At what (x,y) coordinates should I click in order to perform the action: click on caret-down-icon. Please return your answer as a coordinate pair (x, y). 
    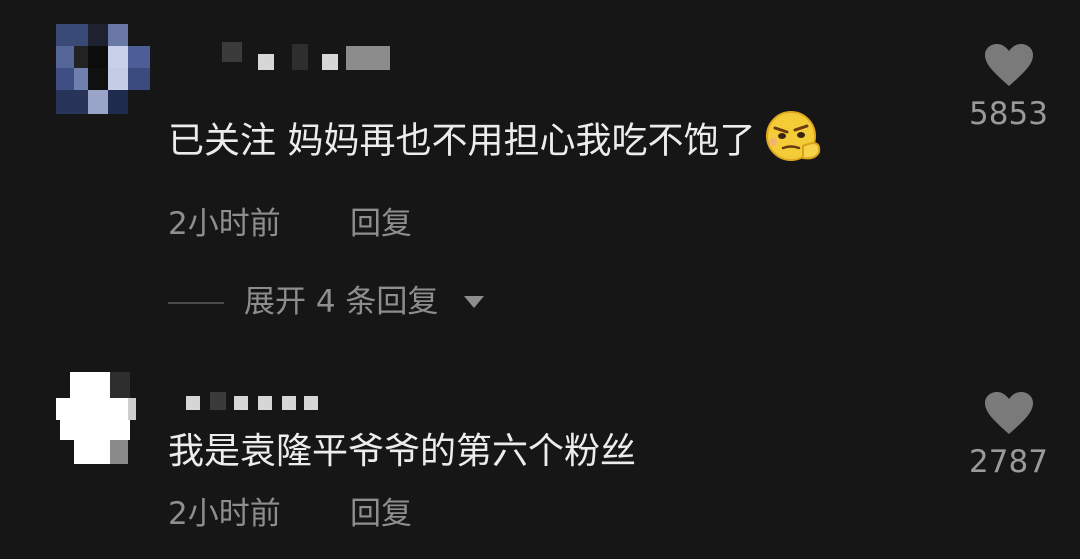
    Looking at the image, I should click on (474, 302).